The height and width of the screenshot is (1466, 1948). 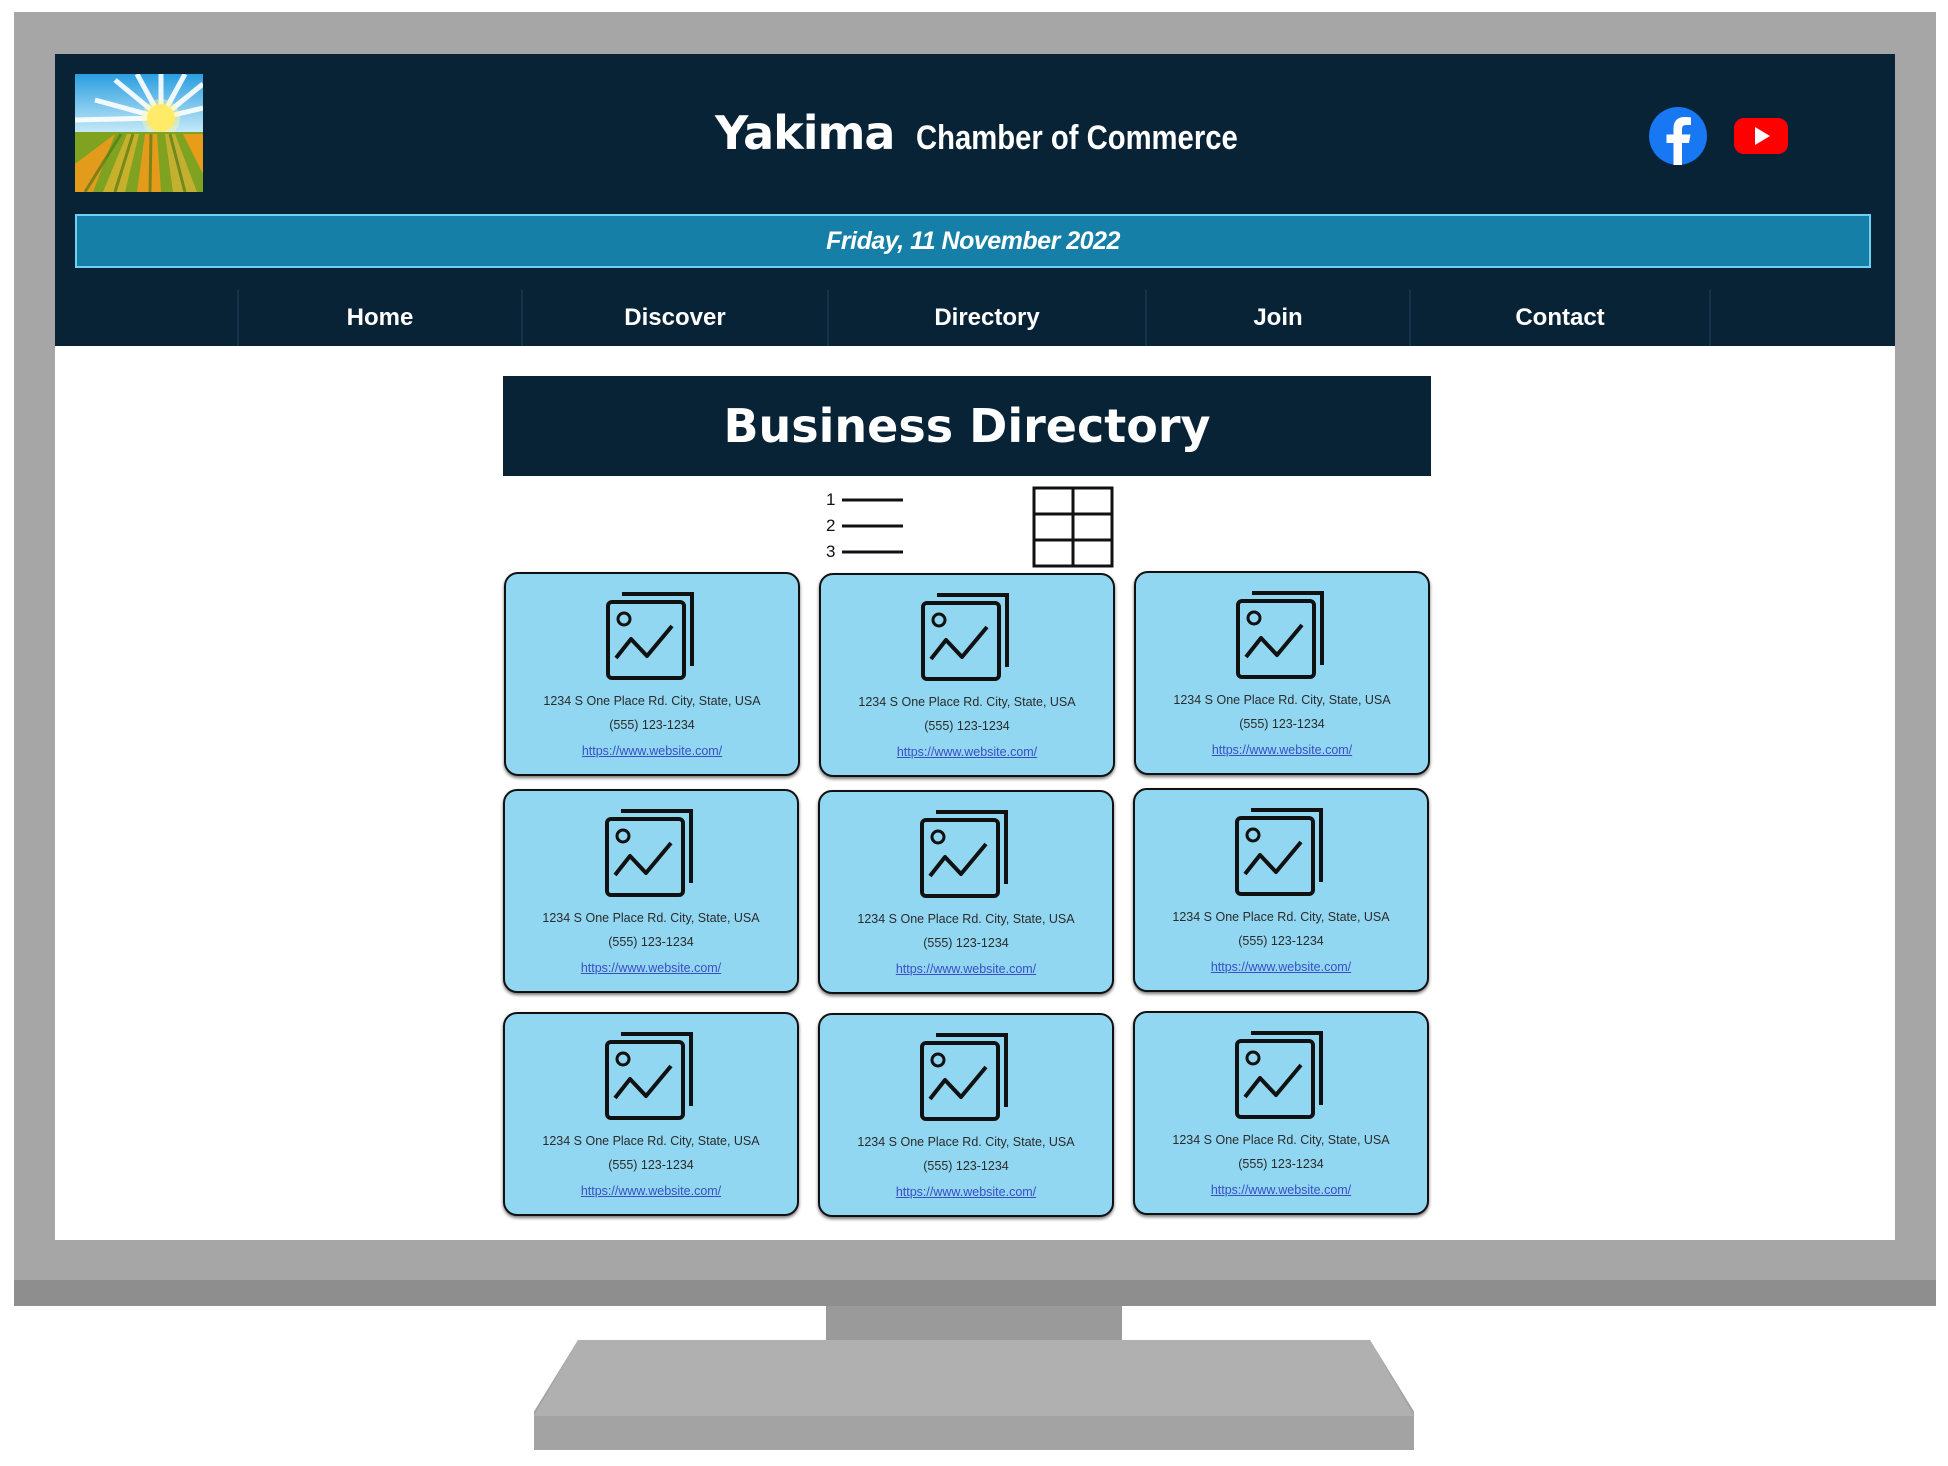 I want to click on facebook-icon, so click(x=1678, y=136).